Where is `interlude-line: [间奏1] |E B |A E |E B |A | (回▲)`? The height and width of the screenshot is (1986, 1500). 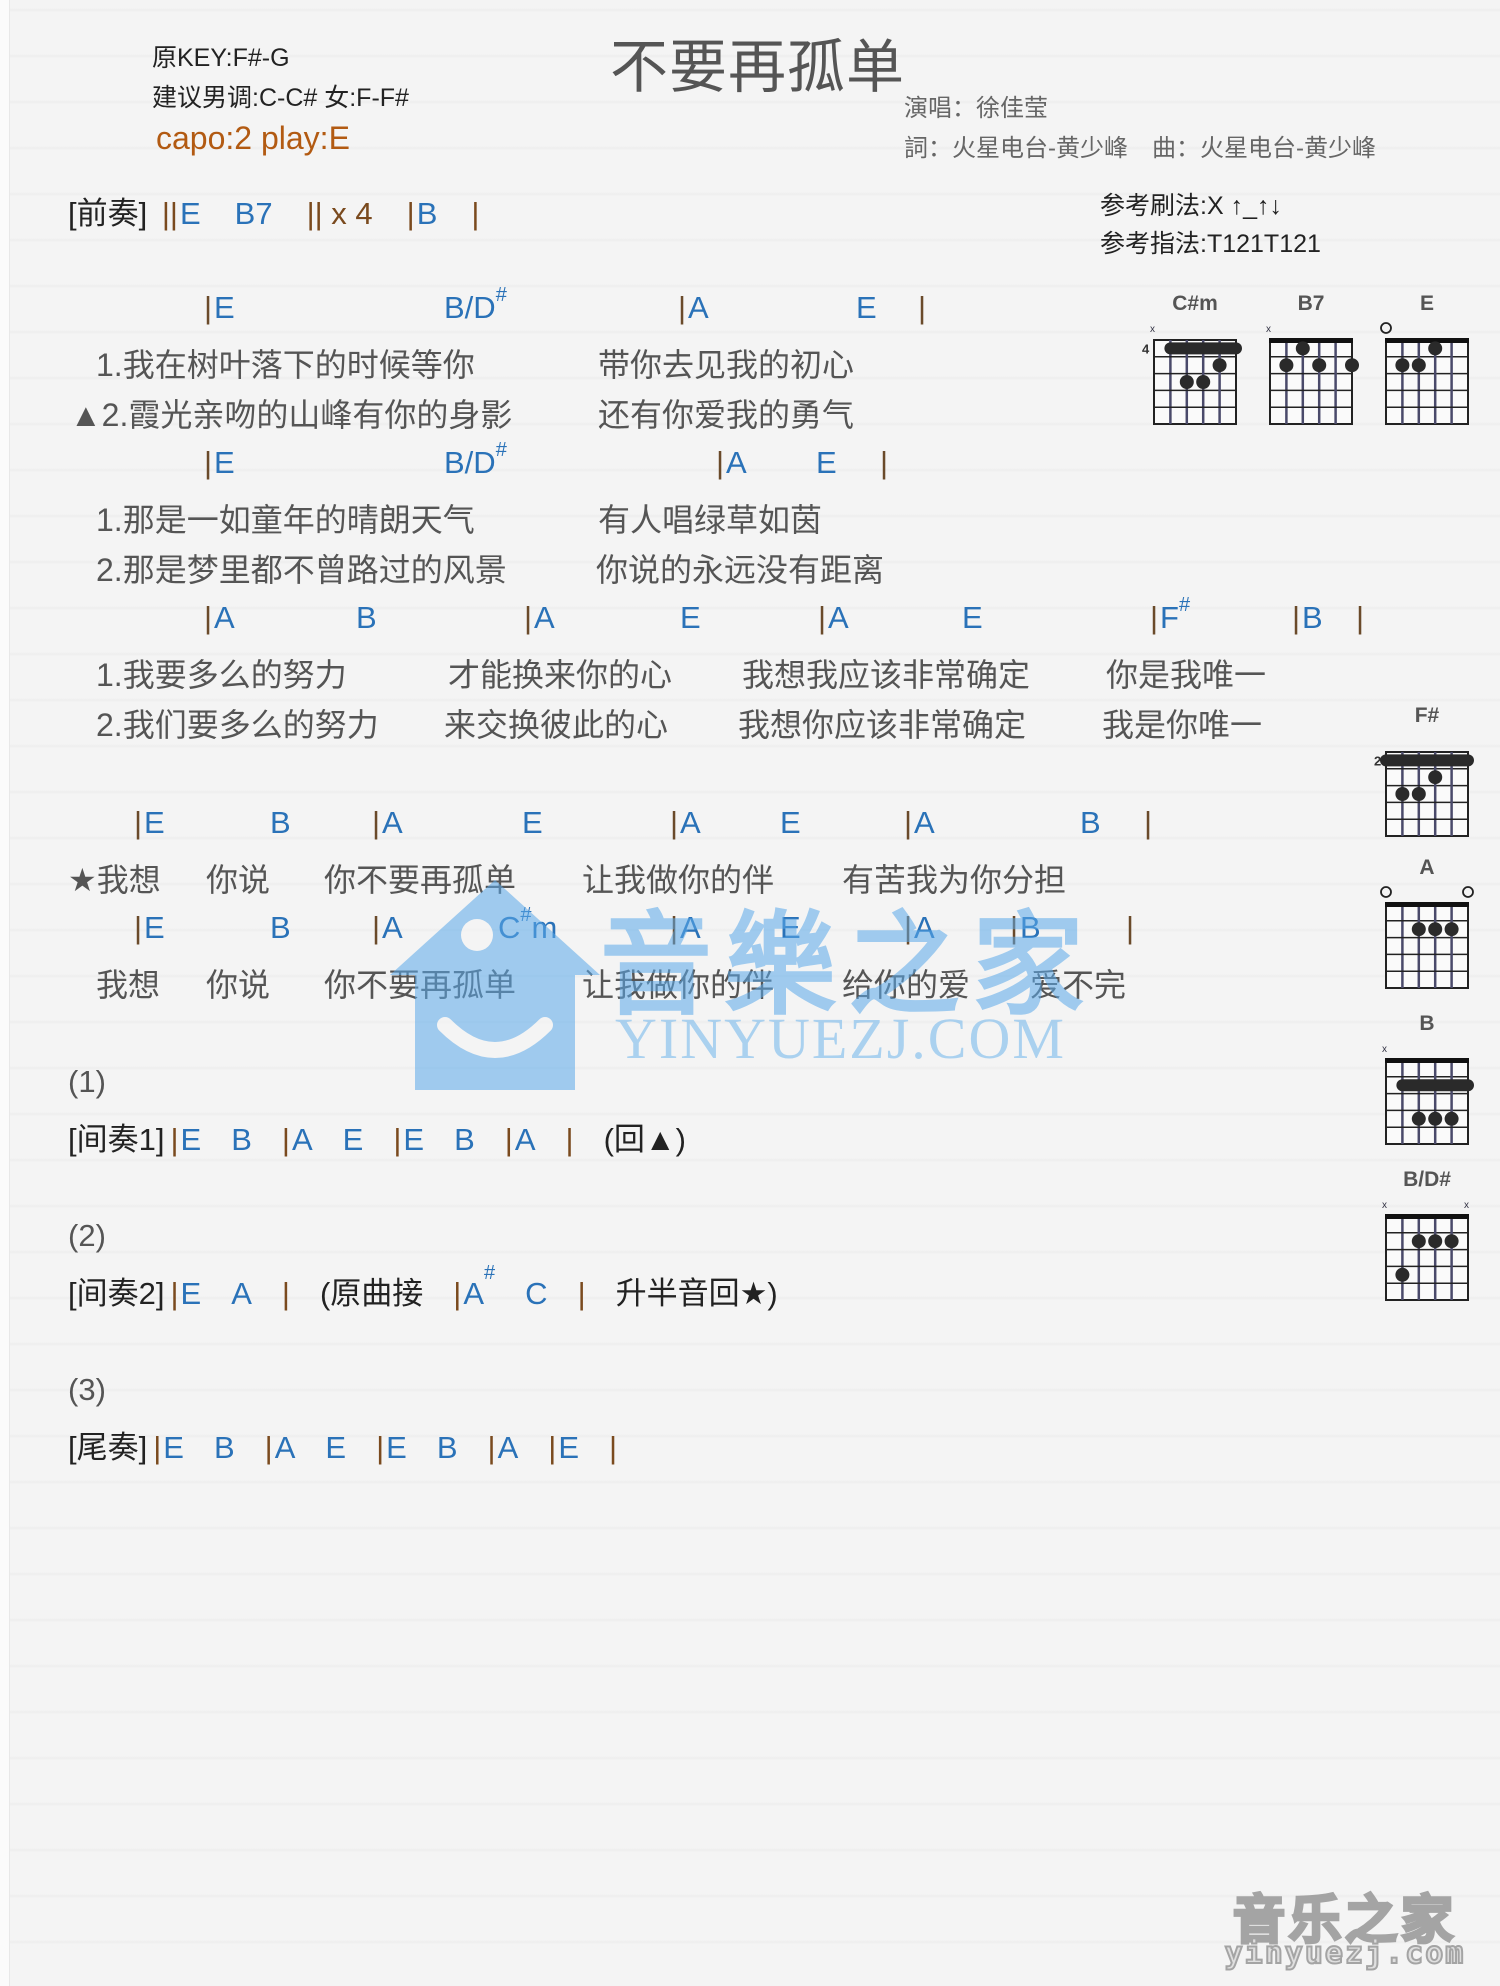 interlude-line: [间奏1] |E B |A E |E B |A | (回▲) is located at coordinates (377, 1136).